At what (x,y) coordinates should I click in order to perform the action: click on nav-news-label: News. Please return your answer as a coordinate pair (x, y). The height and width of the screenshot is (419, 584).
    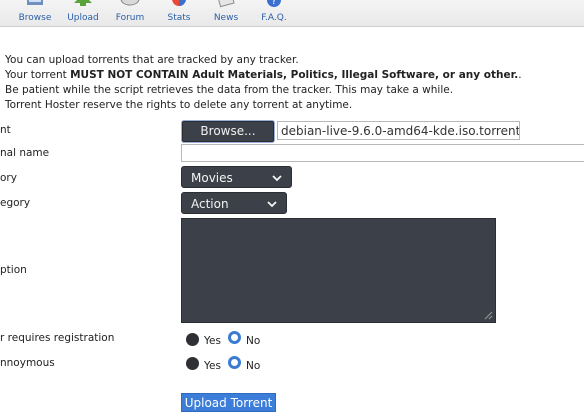
    Looking at the image, I should click on (226, 18).